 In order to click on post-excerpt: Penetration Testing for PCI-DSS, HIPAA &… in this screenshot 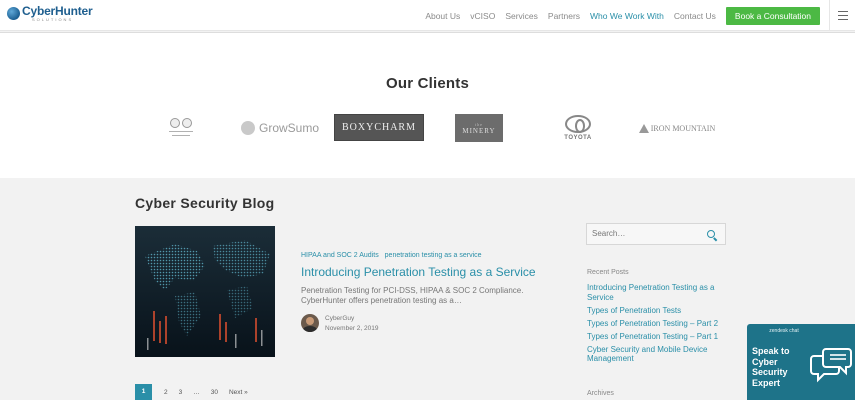, I will do `click(412, 295)`.